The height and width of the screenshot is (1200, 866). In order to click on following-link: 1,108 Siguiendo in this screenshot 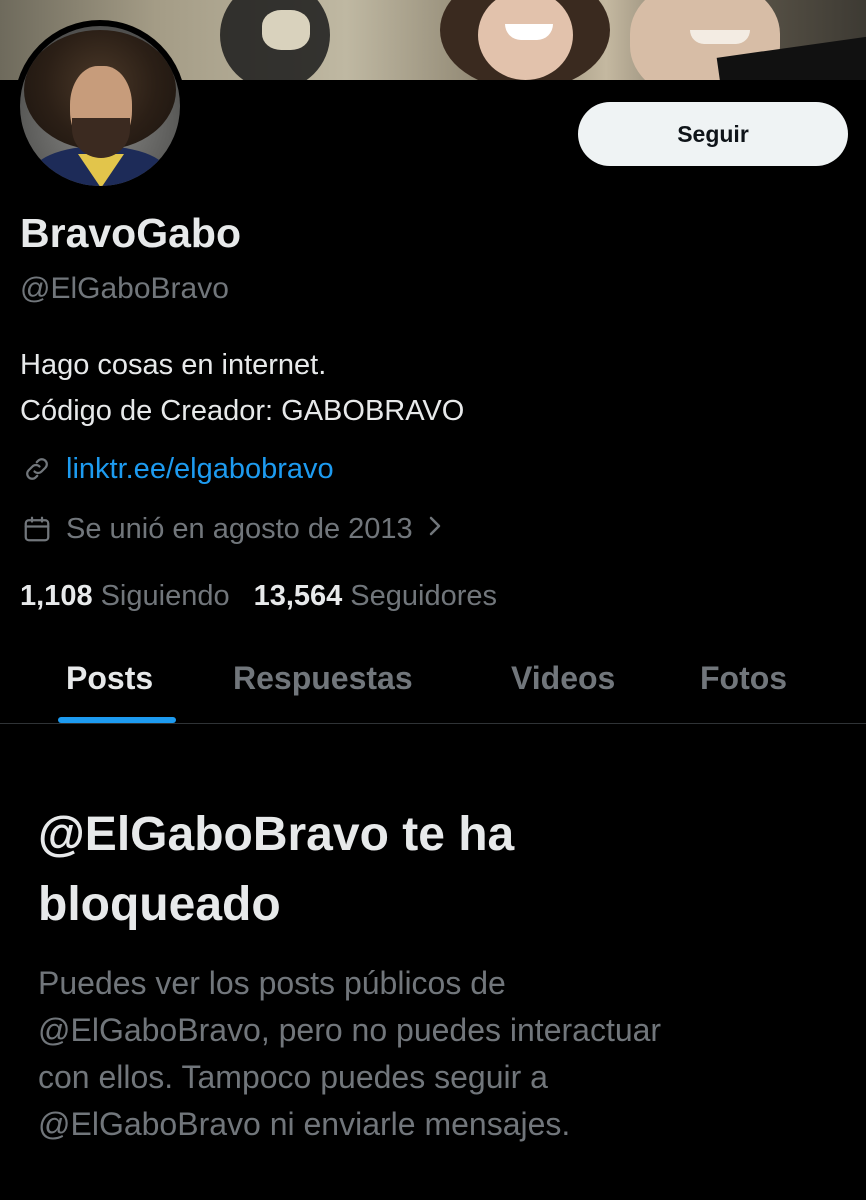, I will do `click(125, 596)`.